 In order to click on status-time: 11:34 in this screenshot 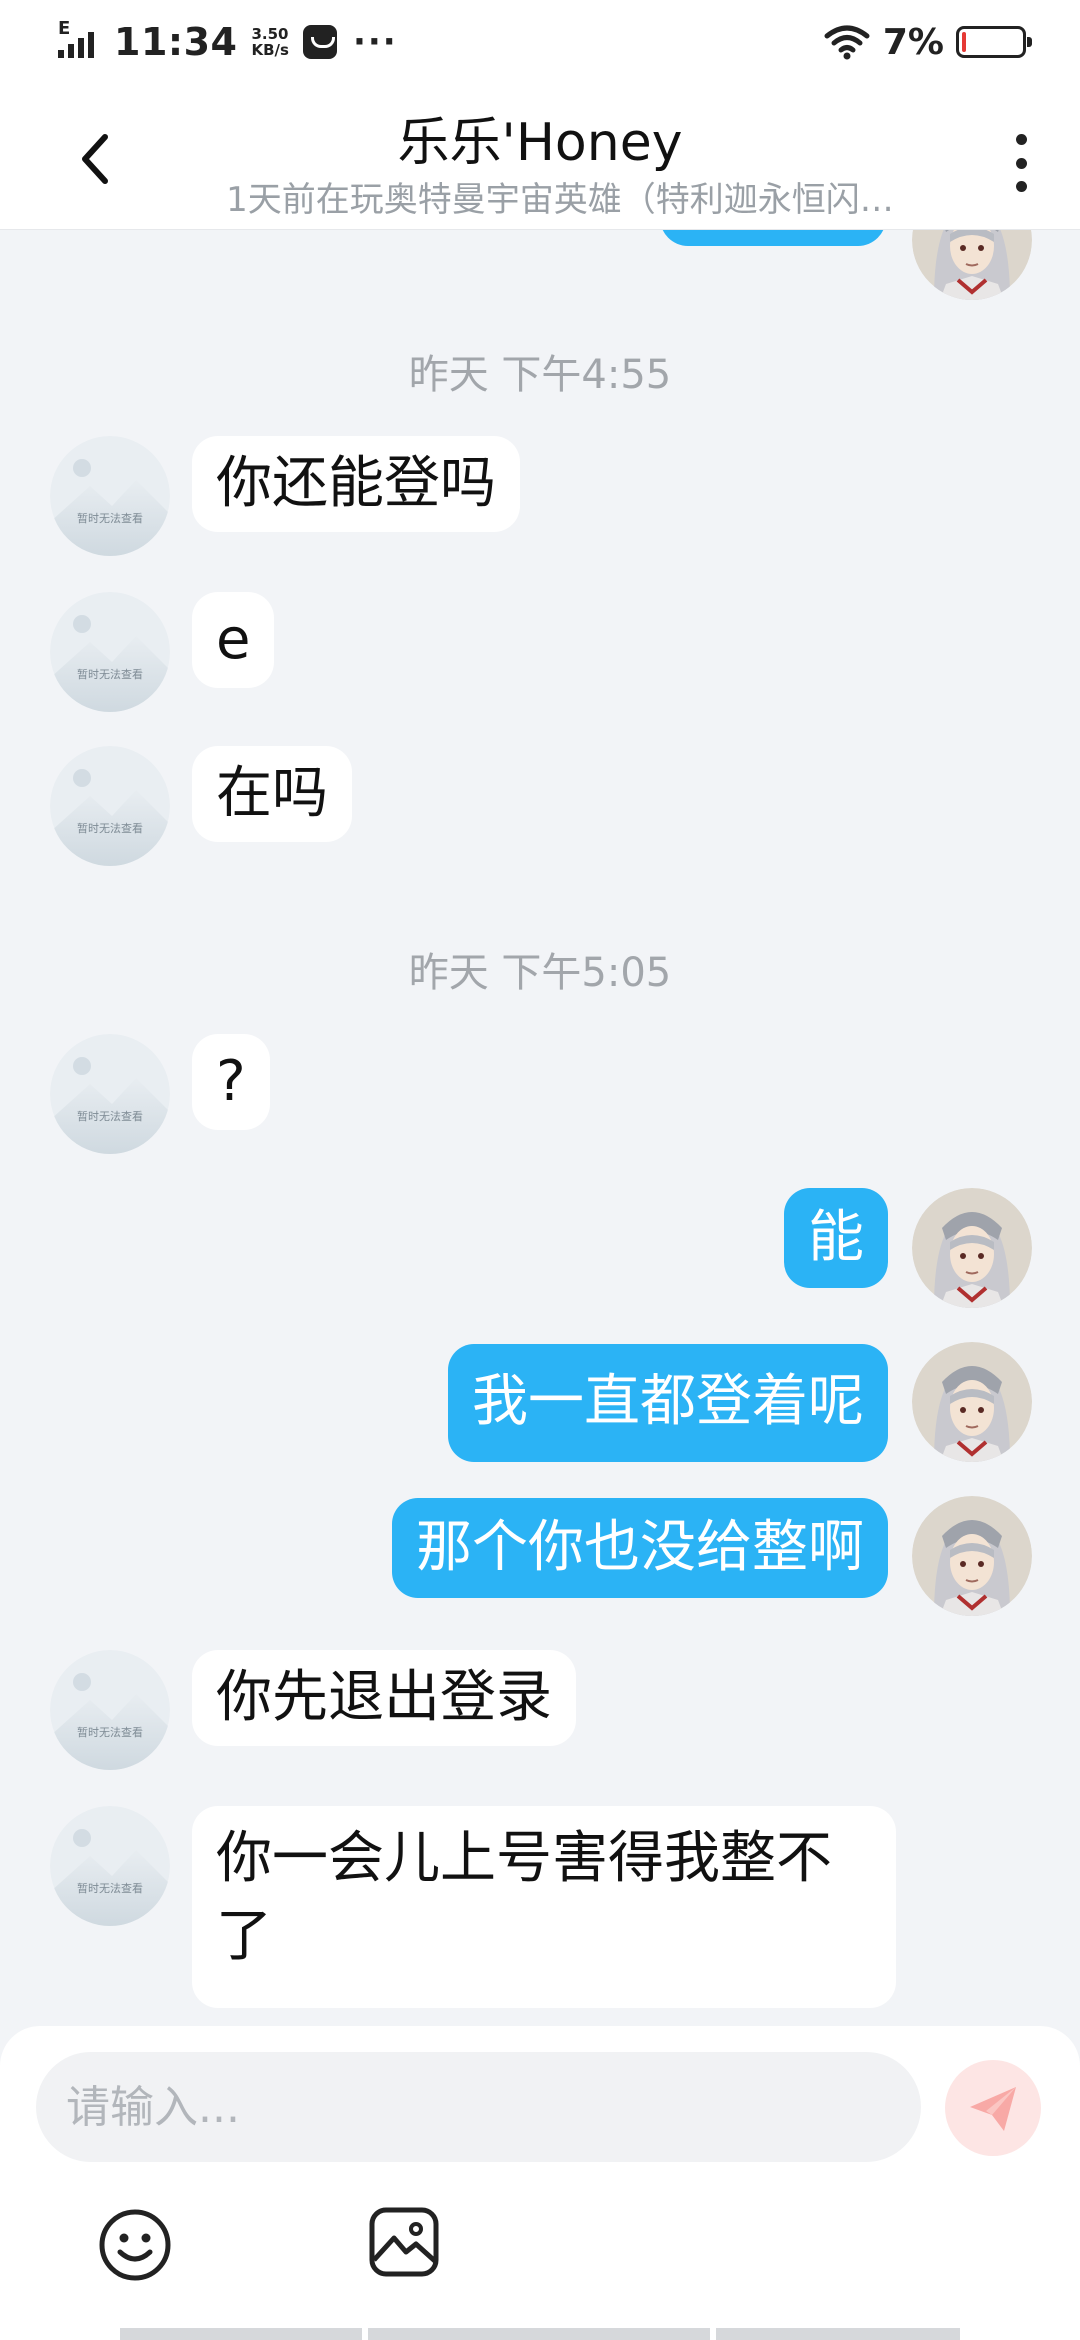, I will do `click(176, 42)`.